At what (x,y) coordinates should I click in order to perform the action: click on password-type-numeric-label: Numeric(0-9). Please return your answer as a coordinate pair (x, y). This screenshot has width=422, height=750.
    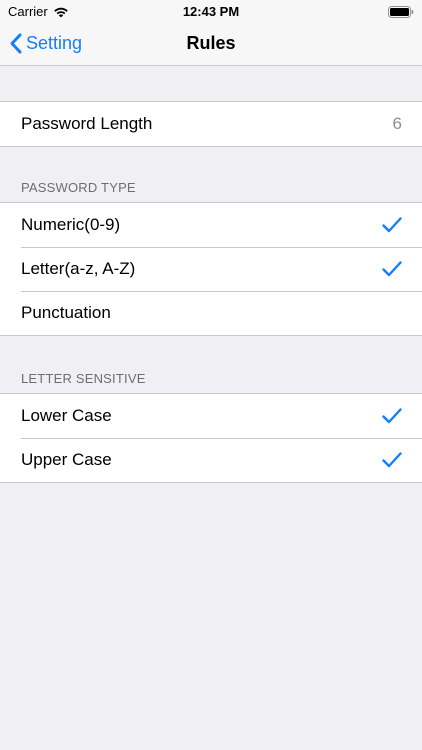
    Looking at the image, I should click on (71, 224).